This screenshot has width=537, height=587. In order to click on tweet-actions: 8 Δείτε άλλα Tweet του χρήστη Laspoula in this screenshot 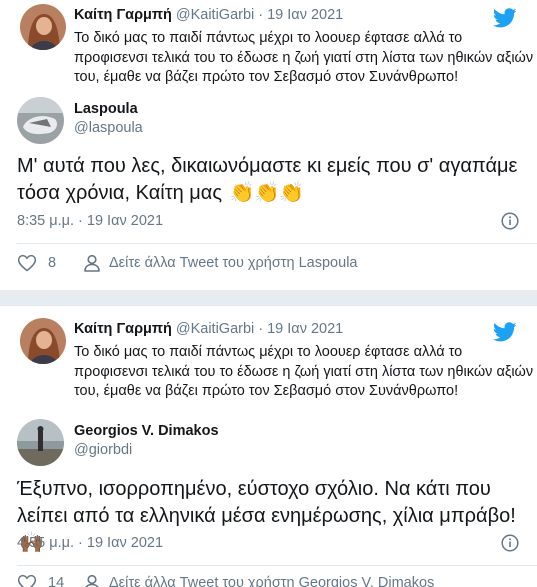, I will do `click(277, 263)`.